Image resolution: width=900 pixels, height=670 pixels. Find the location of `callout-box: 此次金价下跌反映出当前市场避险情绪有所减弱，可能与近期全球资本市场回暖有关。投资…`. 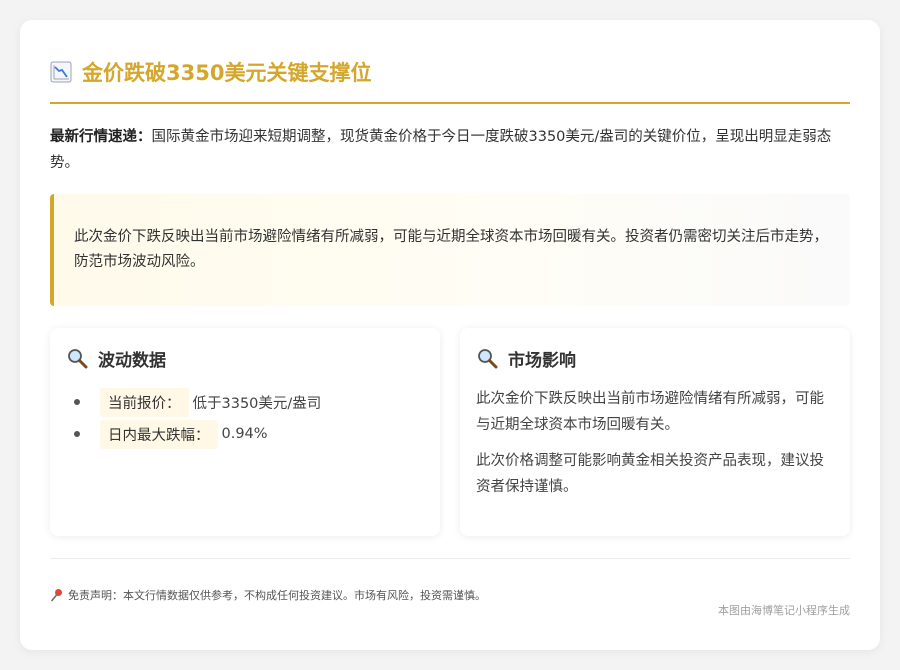

callout-box: 此次金价下跌反映出当前市场避险情绪有所减弱，可能与近期全球资本市场回暖有关。投资… is located at coordinates (450, 250).